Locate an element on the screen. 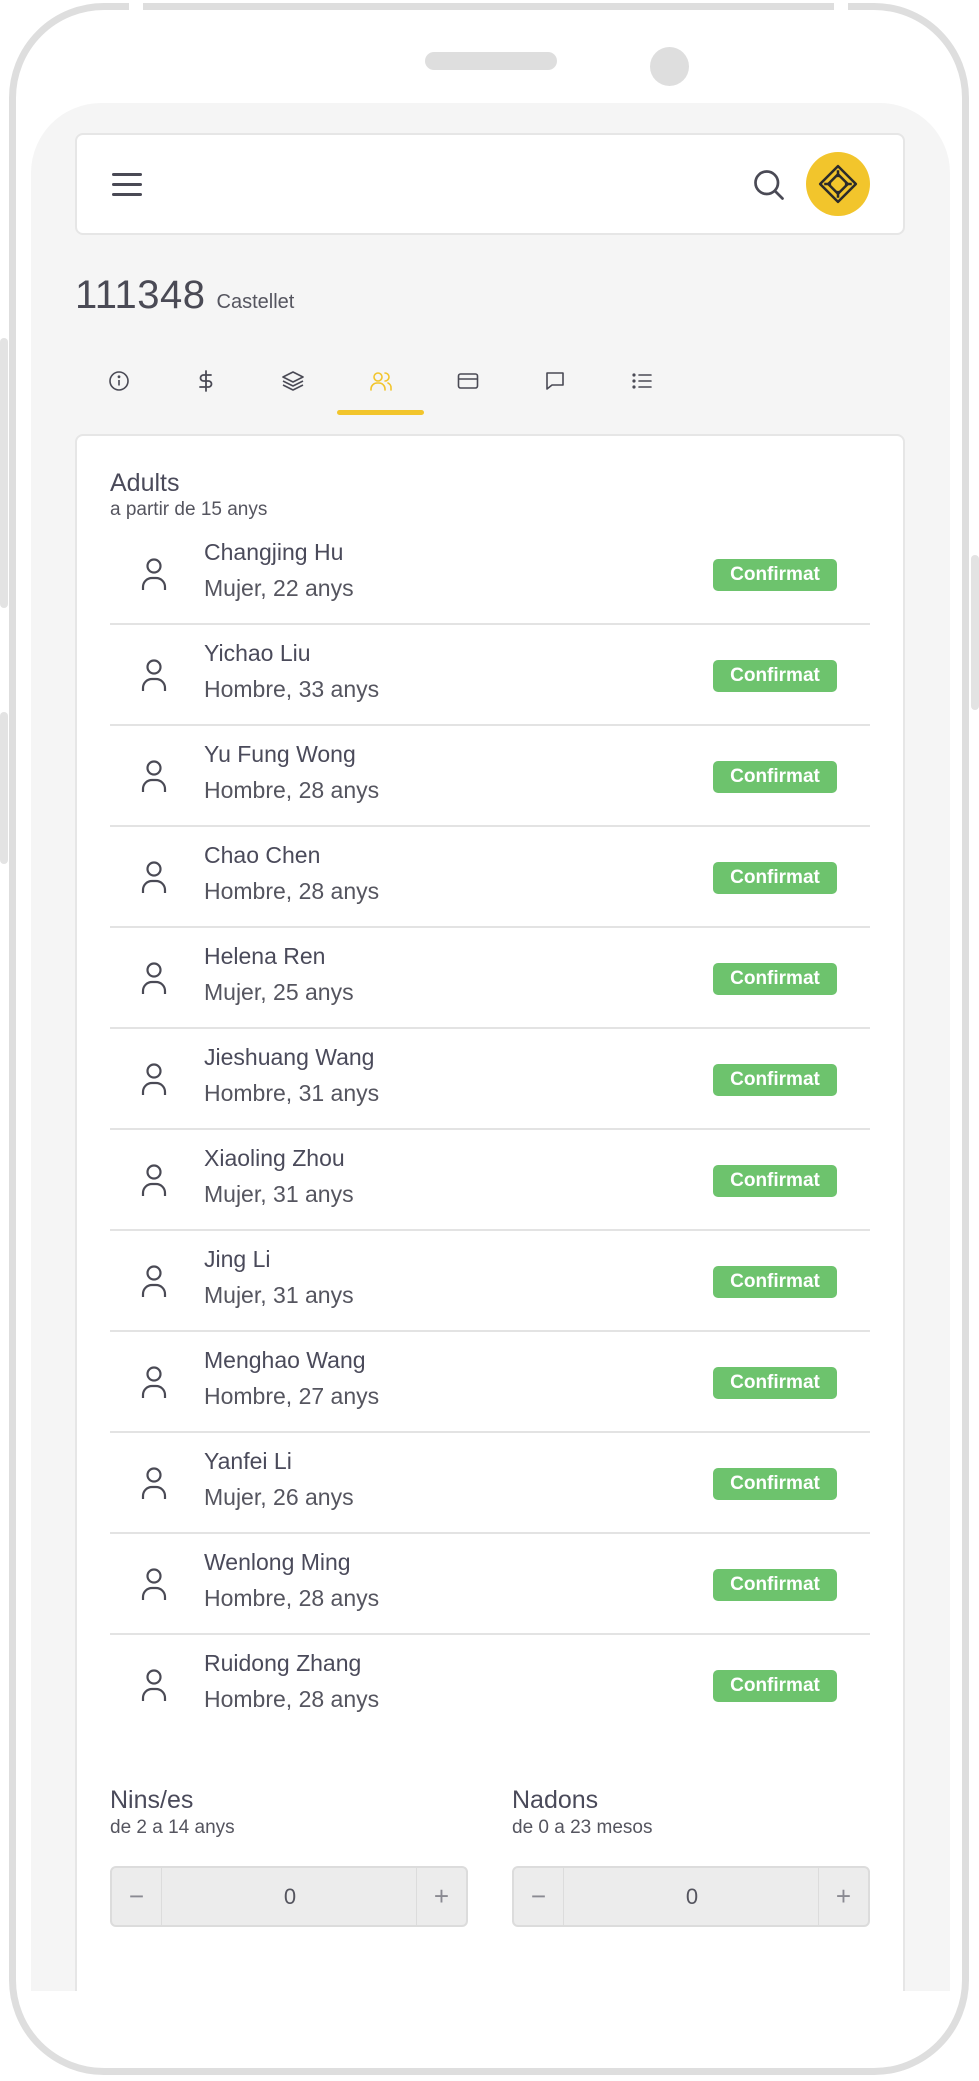 The height and width of the screenshot is (2081, 979). credit-card-icon is located at coordinates (468, 381).